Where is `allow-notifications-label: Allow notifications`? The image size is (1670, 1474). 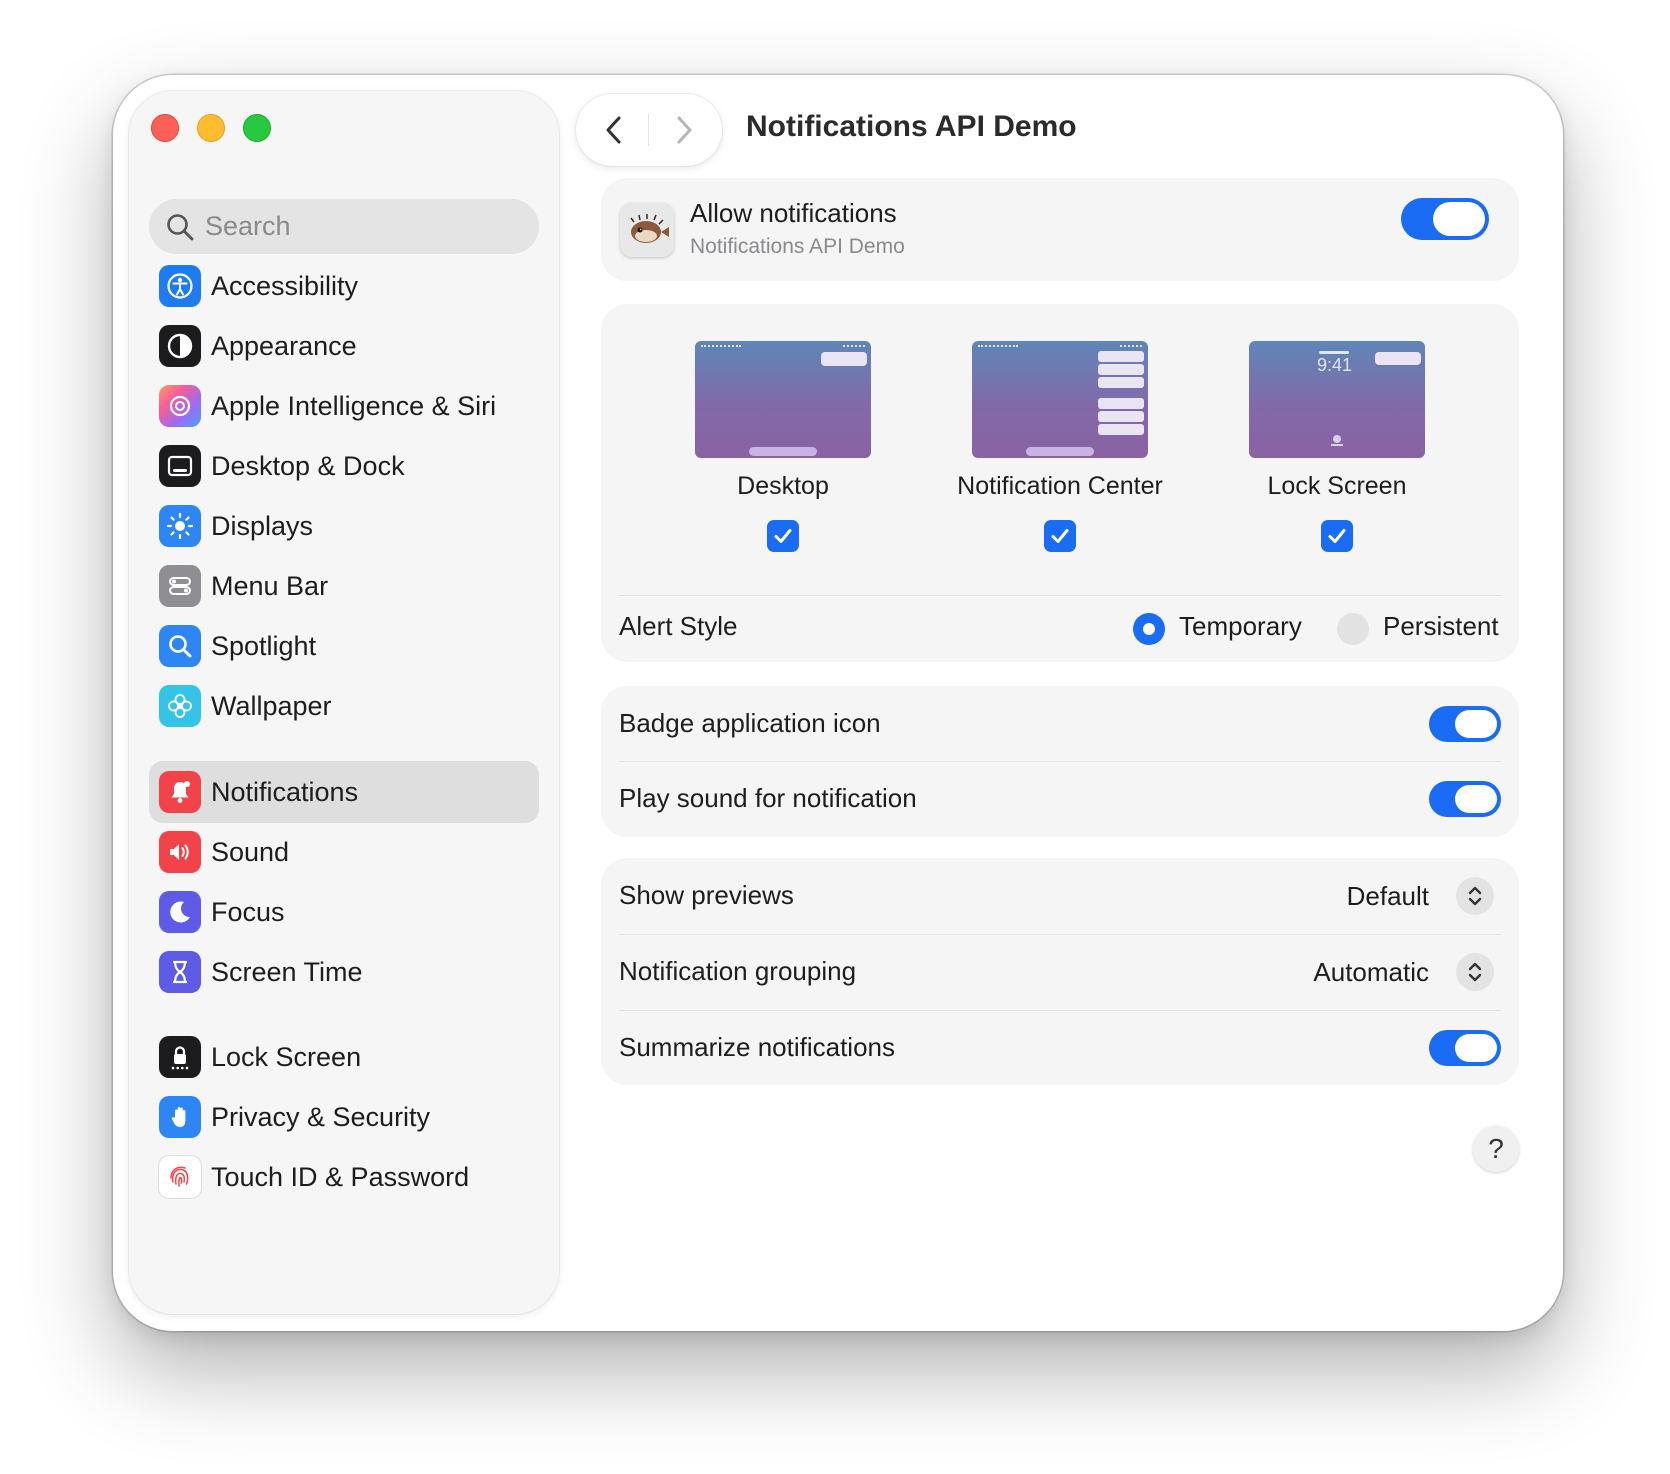
allow-notifications-label: Allow notifications is located at coordinates (793, 213).